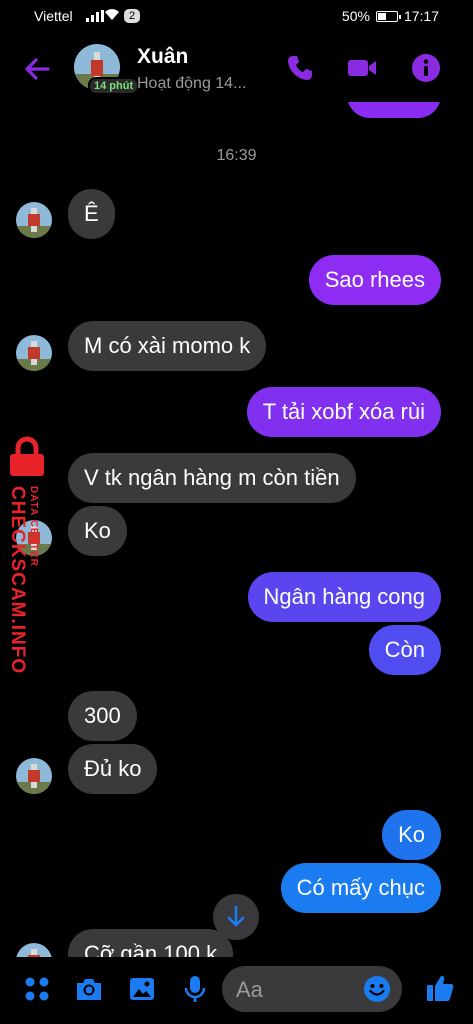 The height and width of the screenshot is (1024, 473). I want to click on gallery-icon, so click(142, 989).